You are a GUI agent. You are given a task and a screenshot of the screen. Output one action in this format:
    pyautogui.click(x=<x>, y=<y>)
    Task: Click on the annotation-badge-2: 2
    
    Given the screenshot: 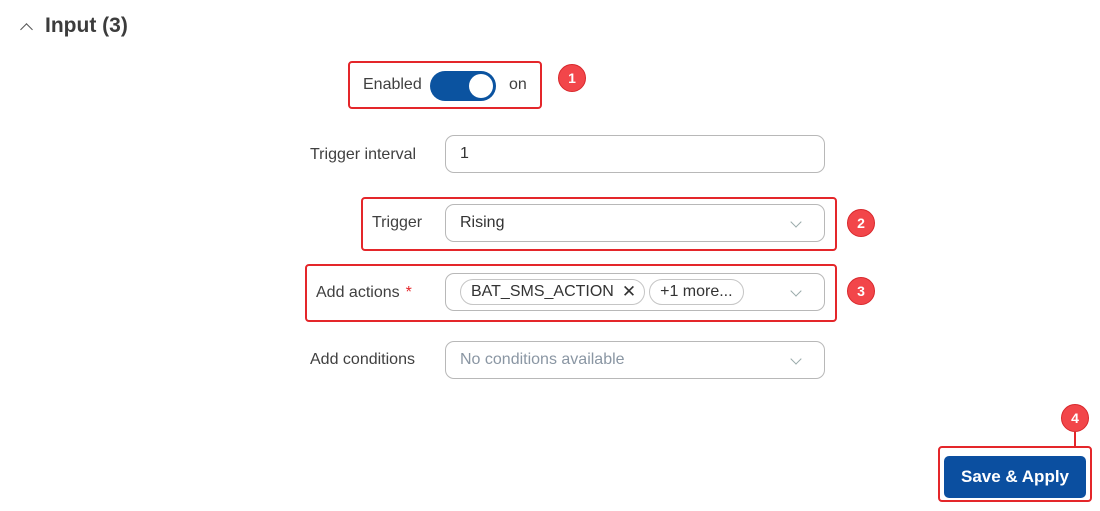 What is the action you would take?
    pyautogui.click(x=861, y=223)
    